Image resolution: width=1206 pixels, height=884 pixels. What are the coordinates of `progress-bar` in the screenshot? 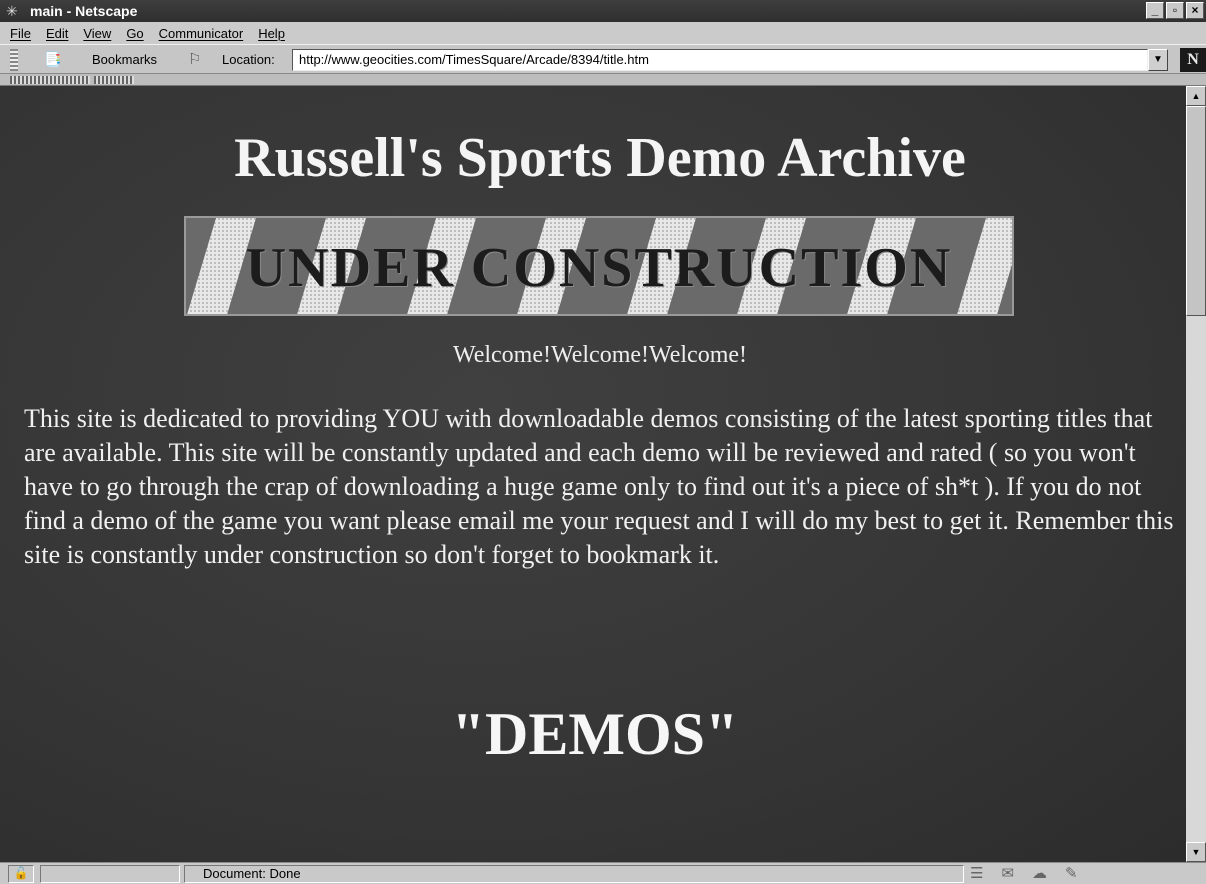 It's located at (110, 874).